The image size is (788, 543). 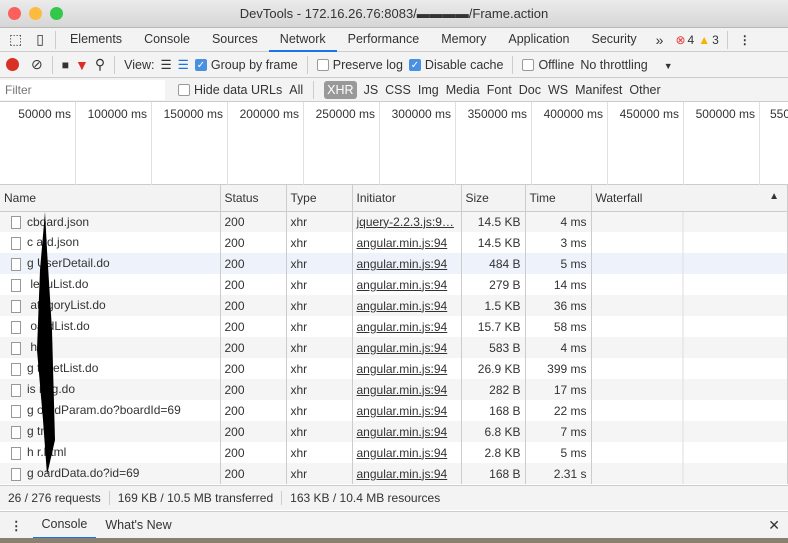 I want to click on error-icon: ⊗, so click(x=680, y=40).